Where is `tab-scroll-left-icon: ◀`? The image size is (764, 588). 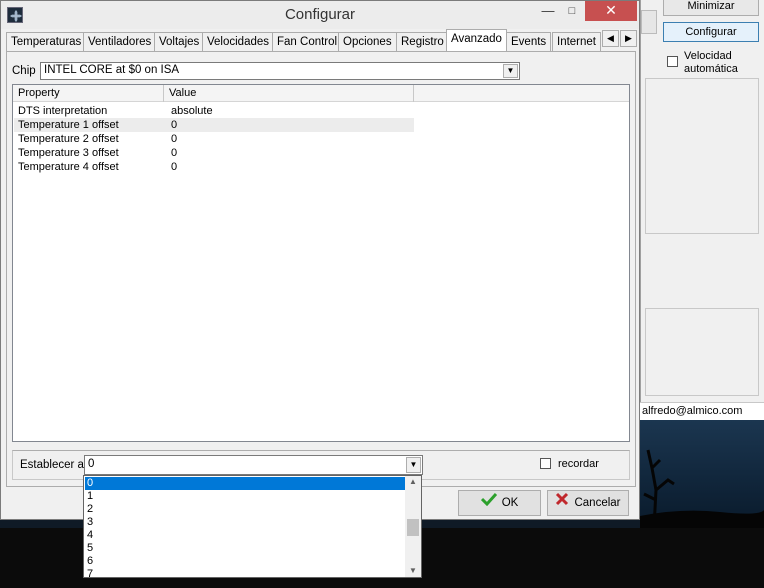 tab-scroll-left-icon: ◀ is located at coordinates (610, 38).